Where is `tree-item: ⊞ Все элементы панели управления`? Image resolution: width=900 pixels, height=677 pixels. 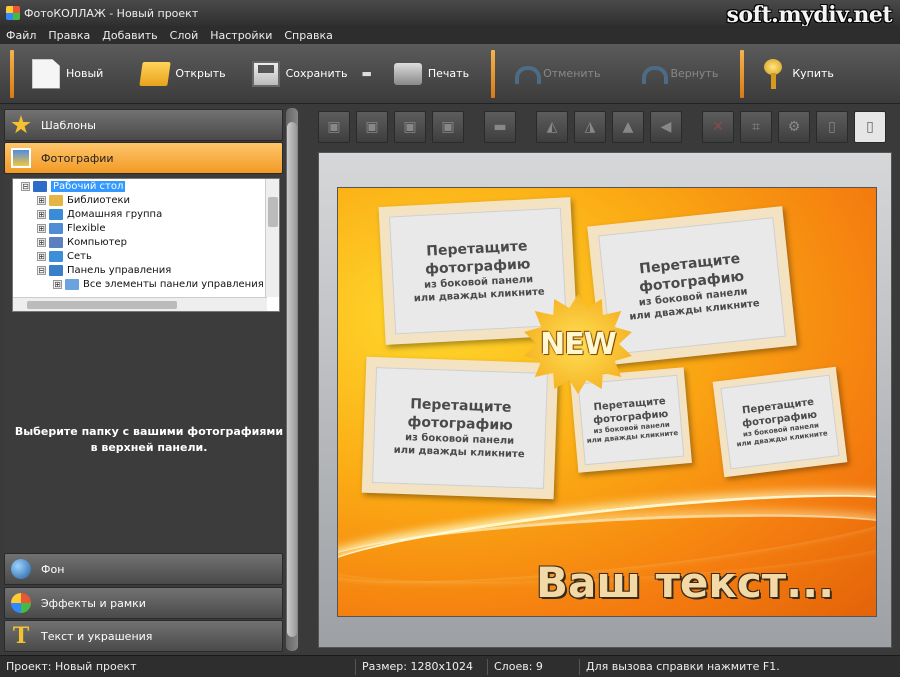 tree-item: ⊞ Все элементы панели управления is located at coordinates (146, 284).